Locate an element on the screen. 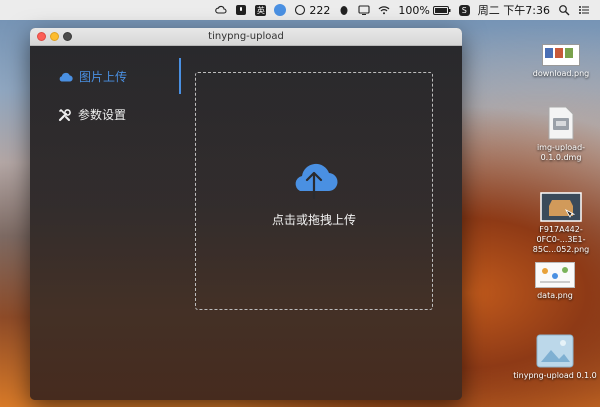 This screenshot has height=407, width=600. cloud-icon is located at coordinates (66, 77).